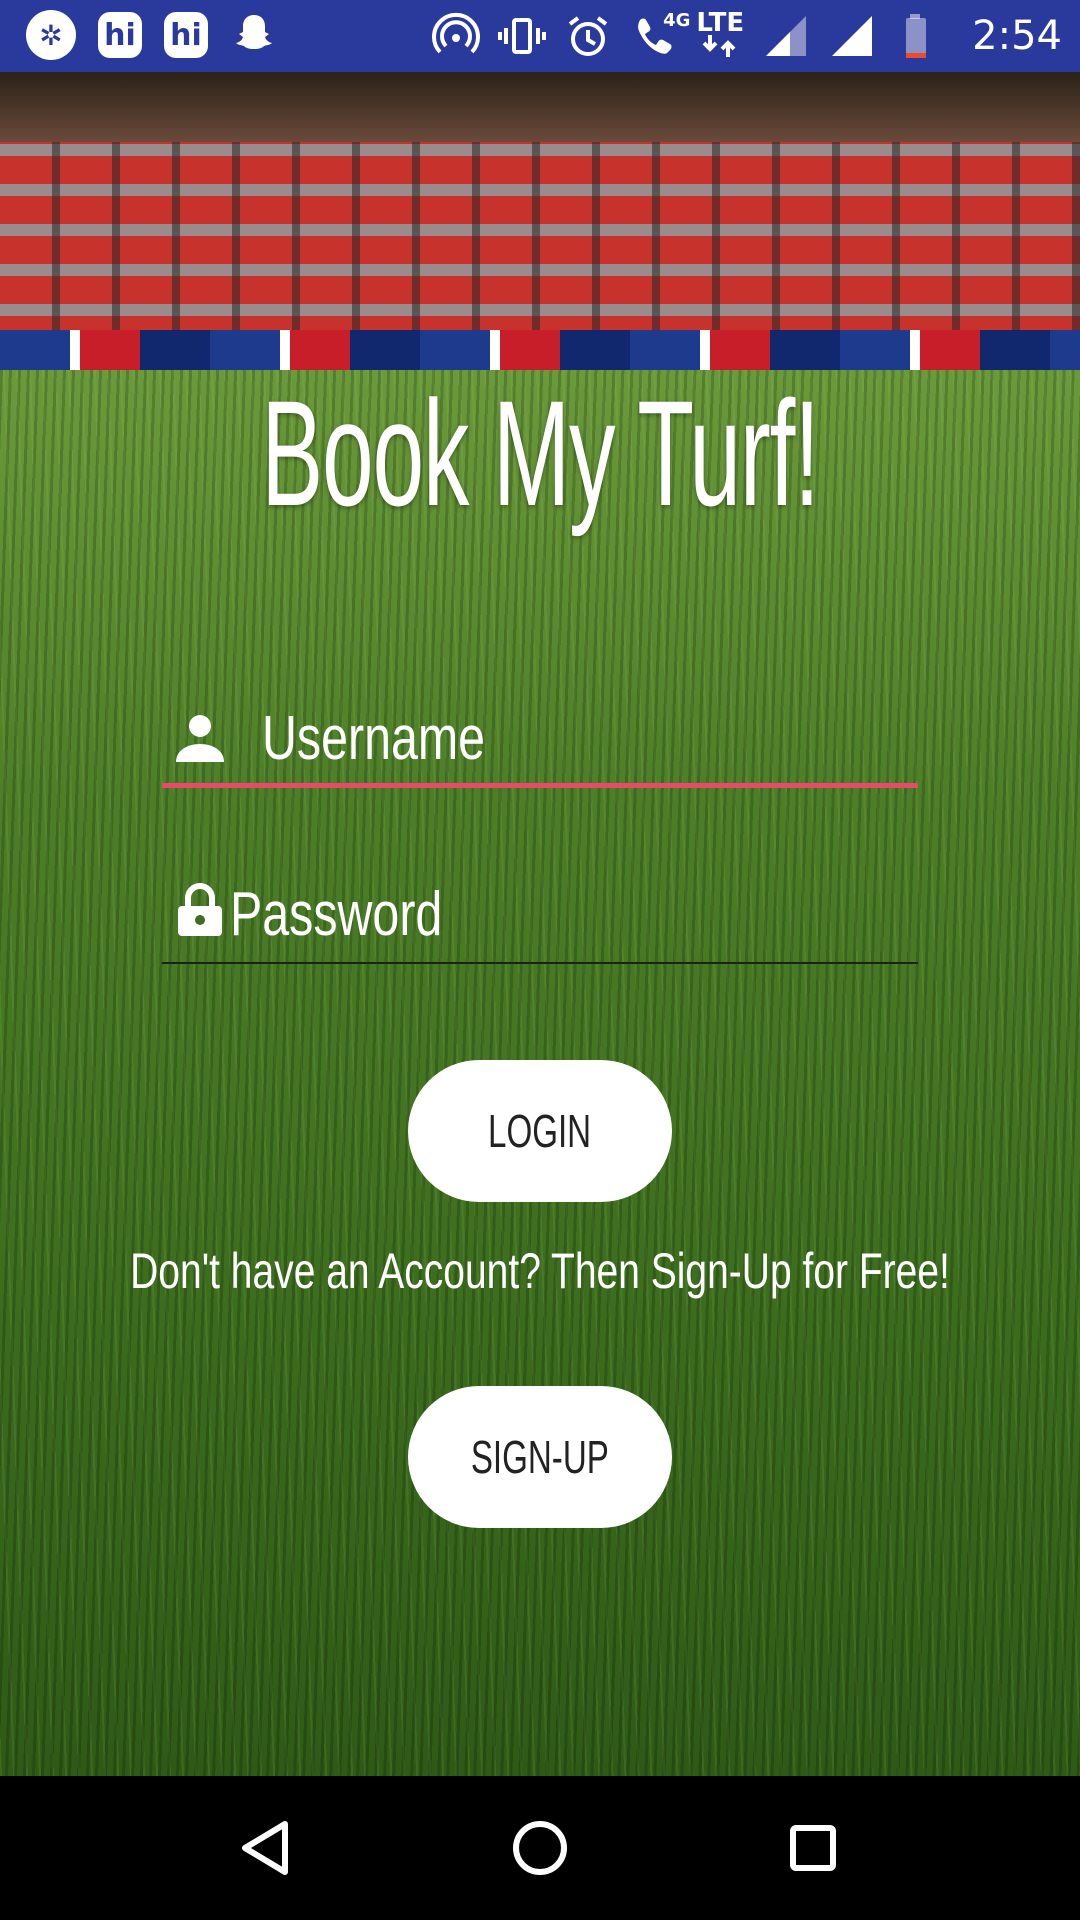 This screenshot has height=1920, width=1080. What do you see at coordinates (747, 36) in the screenshot?
I see `system-status-icons: 4G LTE 2:54` at bounding box center [747, 36].